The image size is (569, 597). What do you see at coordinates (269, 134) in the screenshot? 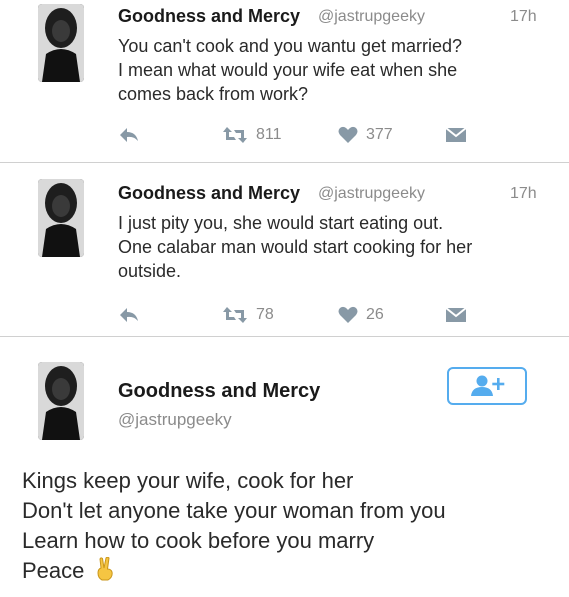
I see `retweet-count: 811` at bounding box center [269, 134].